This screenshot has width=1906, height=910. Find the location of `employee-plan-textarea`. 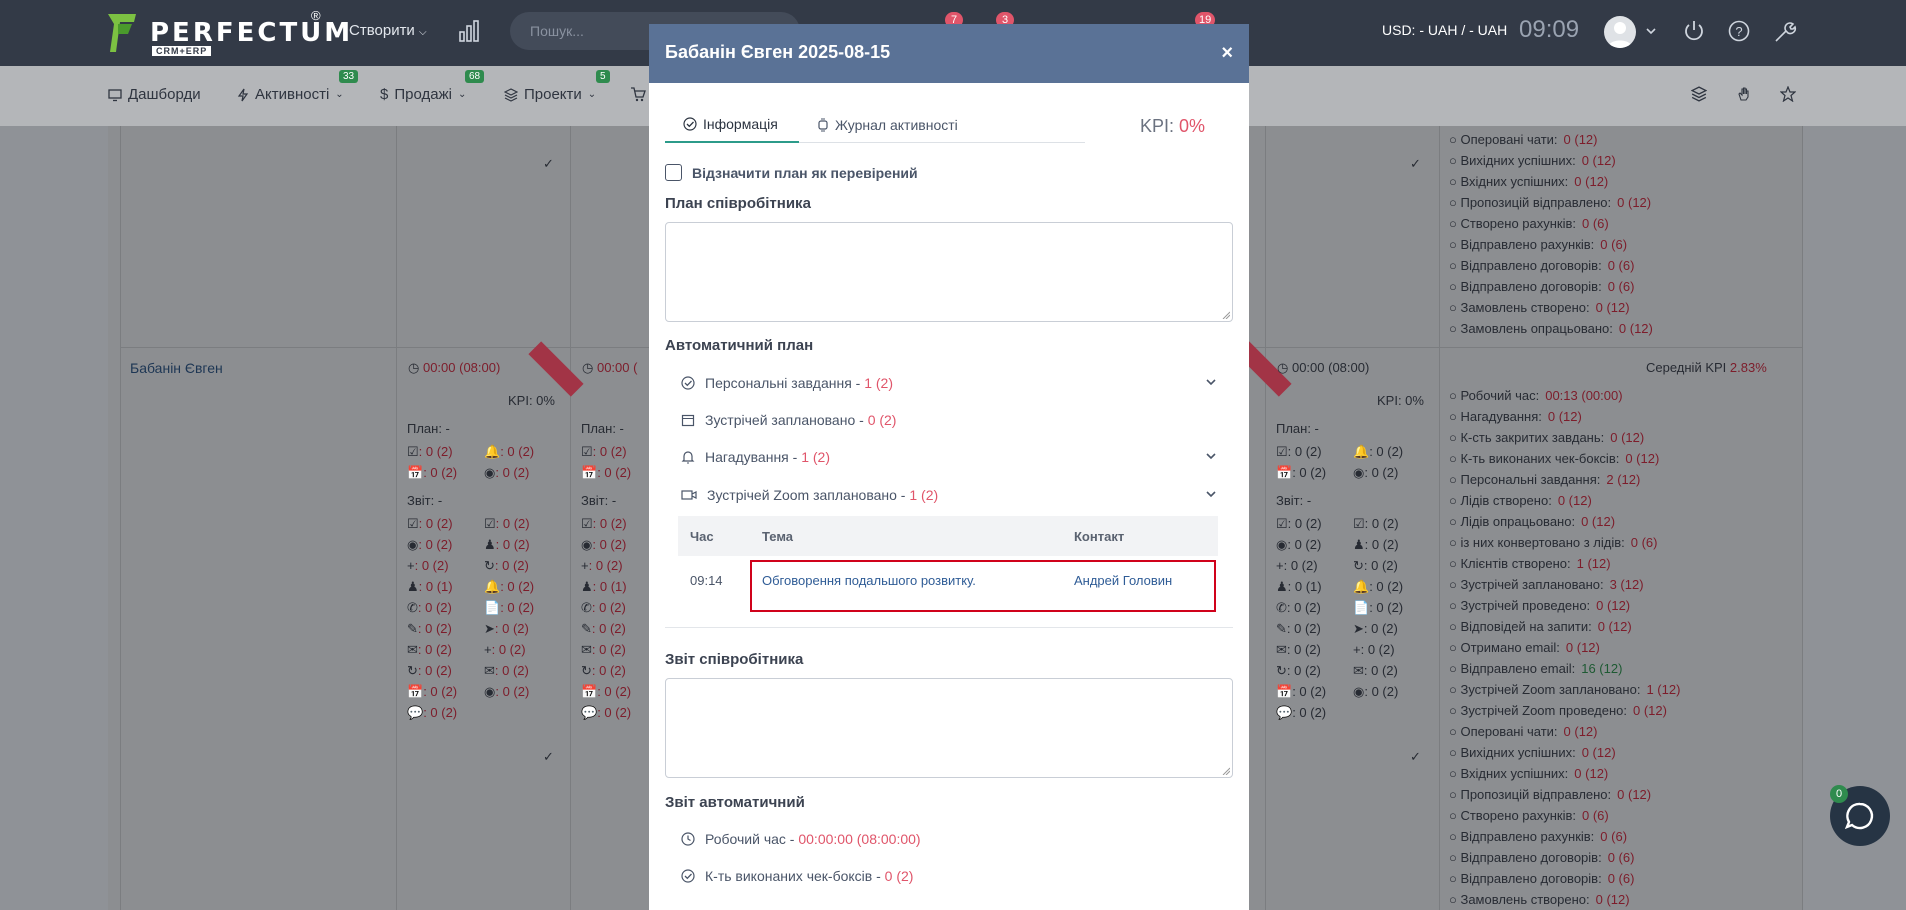

employee-plan-textarea is located at coordinates (949, 272).